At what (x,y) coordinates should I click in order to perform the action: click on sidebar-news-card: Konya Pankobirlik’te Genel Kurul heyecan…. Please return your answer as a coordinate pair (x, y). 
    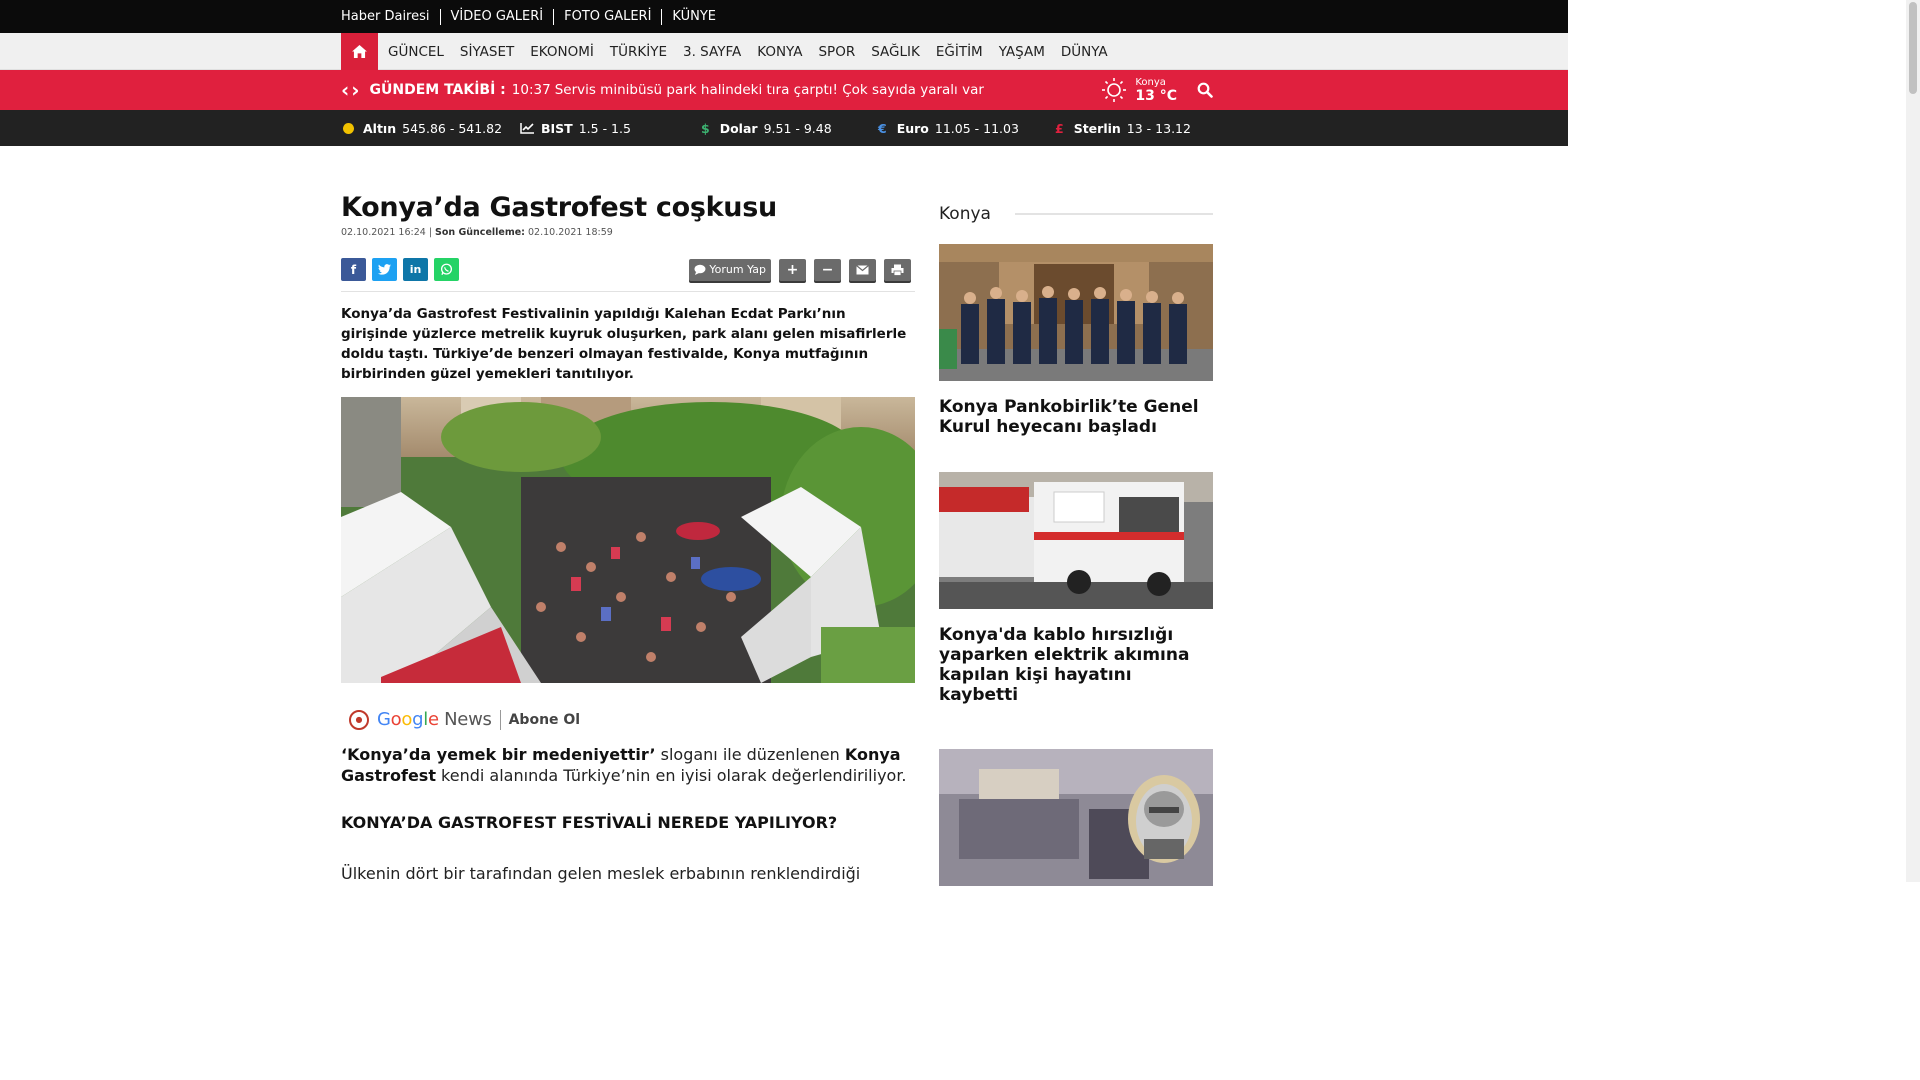
    Looking at the image, I should click on (1076, 340).